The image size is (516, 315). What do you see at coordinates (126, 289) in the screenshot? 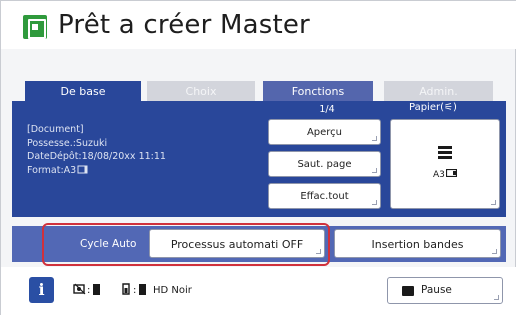
I see `ink-supply-icon` at bounding box center [126, 289].